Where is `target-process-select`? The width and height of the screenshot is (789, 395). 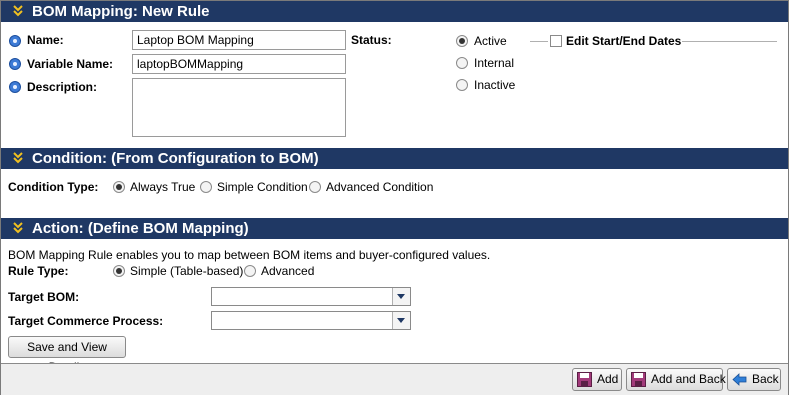
target-process-select is located at coordinates (311, 320).